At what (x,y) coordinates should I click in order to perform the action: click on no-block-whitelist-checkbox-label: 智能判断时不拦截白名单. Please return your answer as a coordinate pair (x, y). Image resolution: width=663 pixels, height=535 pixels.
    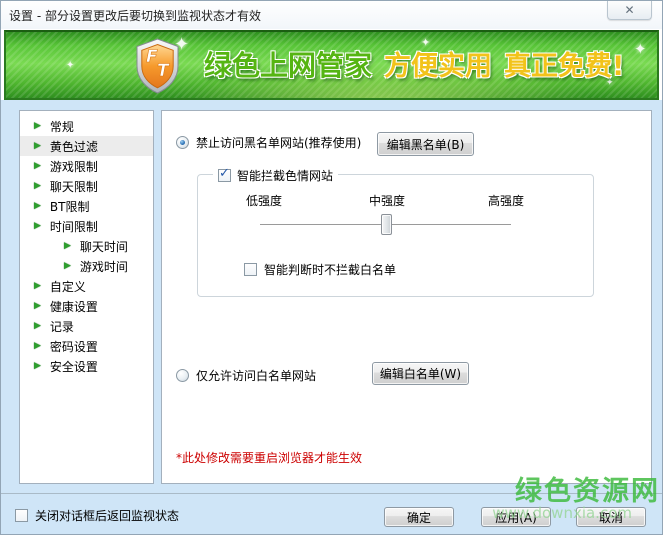
    Looking at the image, I should click on (330, 270).